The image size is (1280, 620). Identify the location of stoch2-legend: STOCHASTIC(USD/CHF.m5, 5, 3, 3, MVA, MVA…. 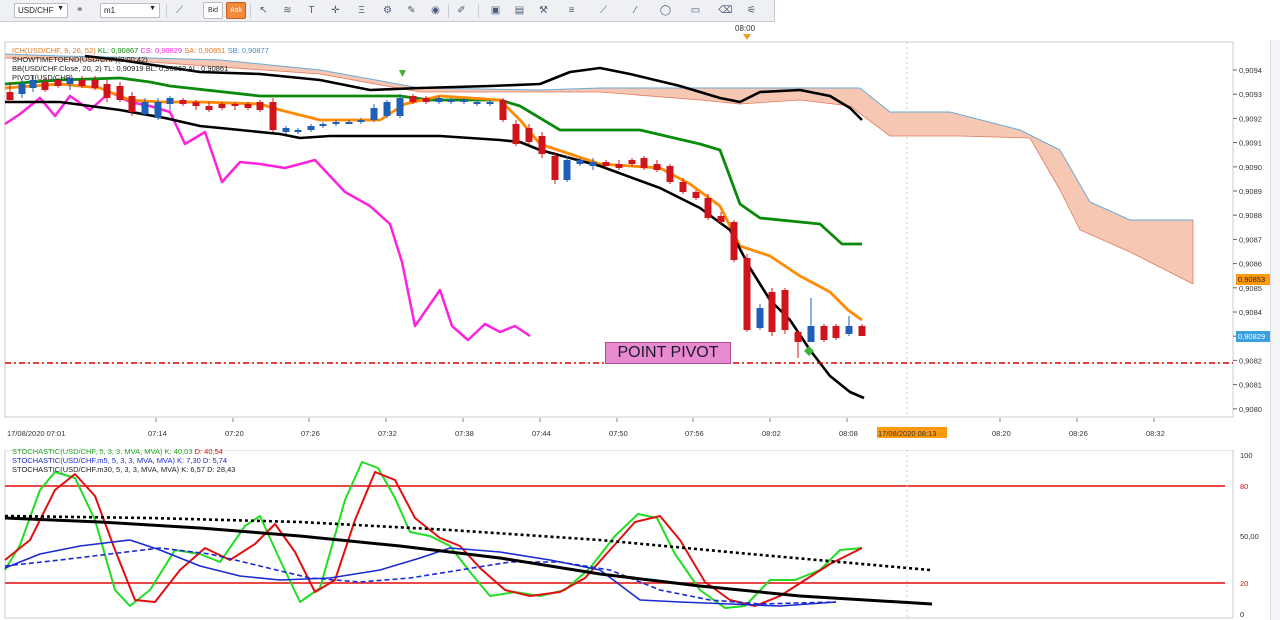
(119, 460).